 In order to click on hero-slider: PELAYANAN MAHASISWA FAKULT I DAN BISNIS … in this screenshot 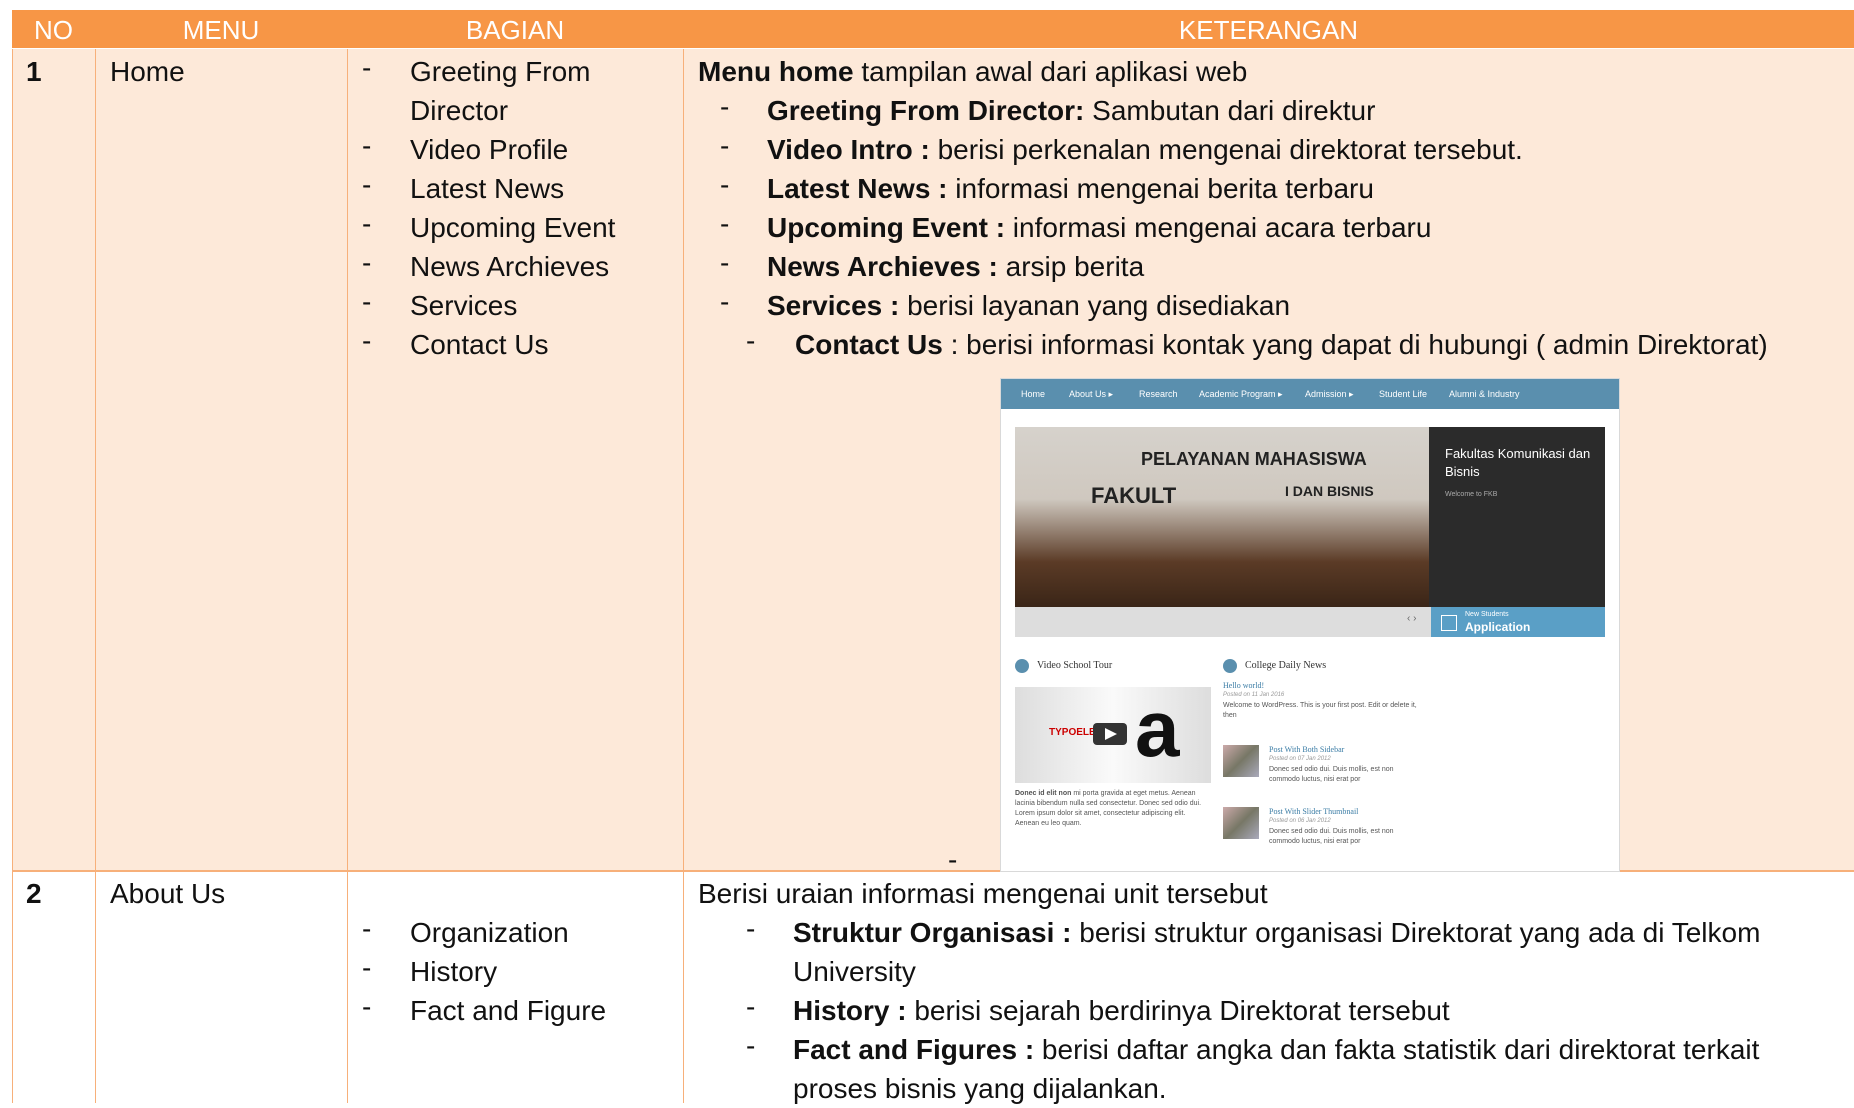, I will do `click(1310, 517)`.